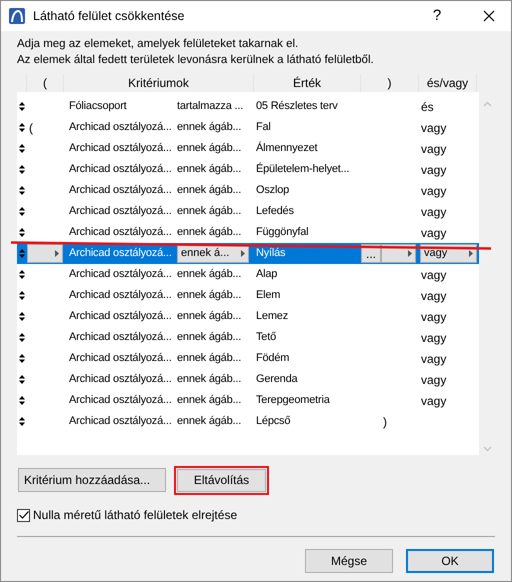 The width and height of the screenshot is (512, 582). What do you see at coordinates (248, 295) in the screenshot?
I see `table-row: Archicad osztályozá... ennek ágáb... Elem vagy` at bounding box center [248, 295].